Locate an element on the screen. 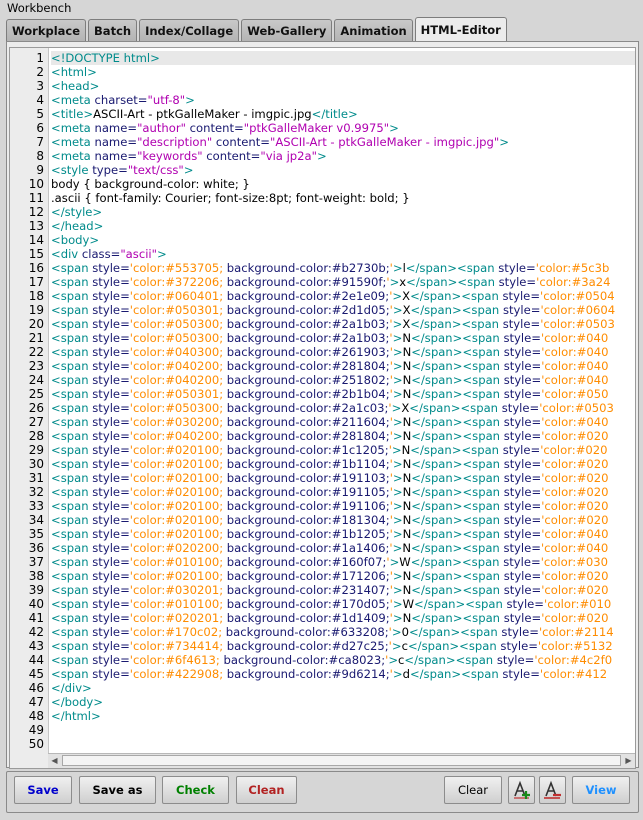  code-token: background-color:#191106; is located at coordinates (308, 506).